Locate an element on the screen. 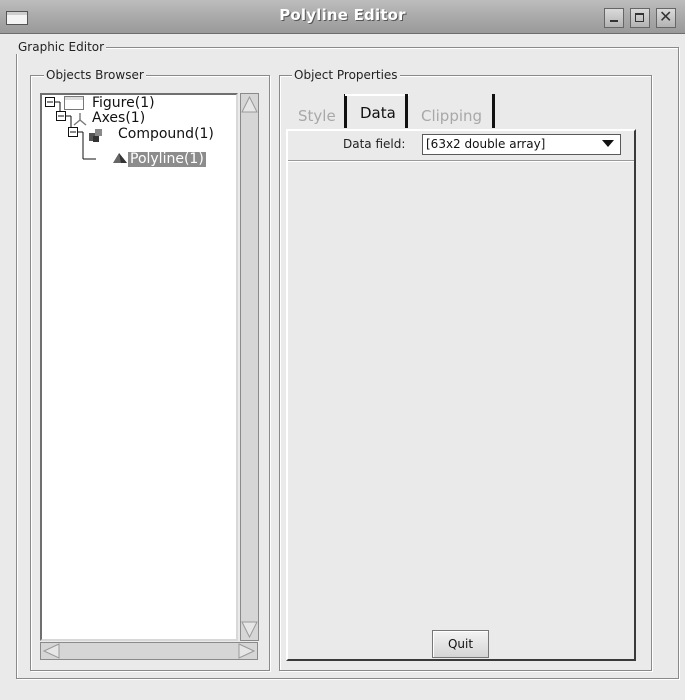 The image size is (685, 700). scroll-left-icon is located at coordinates (51, 651).